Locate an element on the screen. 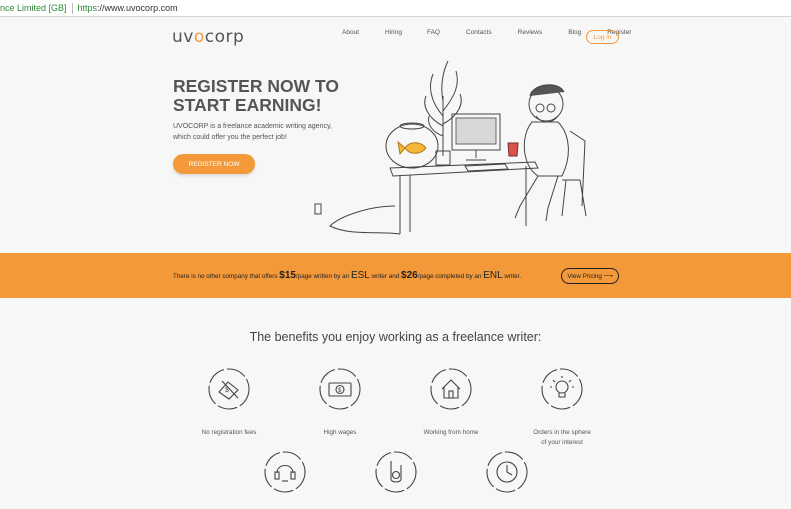 The width and height of the screenshot is (791, 509). browser-address-bar: nce Limited [GB] https://www.uvocorp.com is located at coordinates (395, 8).